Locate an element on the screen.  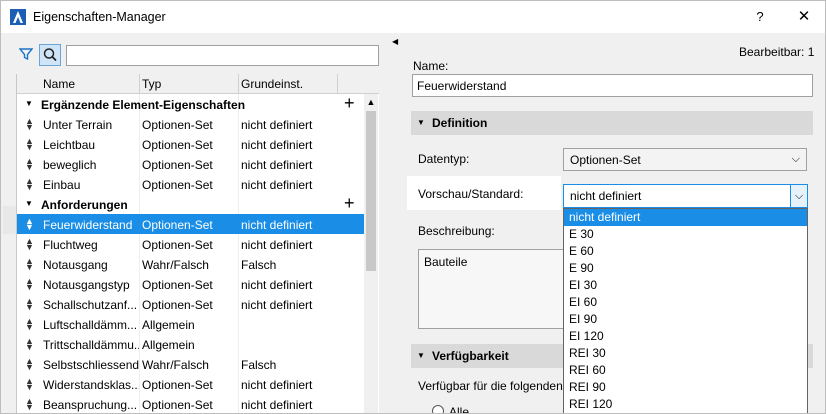
definition-section-header: ▼ Definition is located at coordinates (612, 123).